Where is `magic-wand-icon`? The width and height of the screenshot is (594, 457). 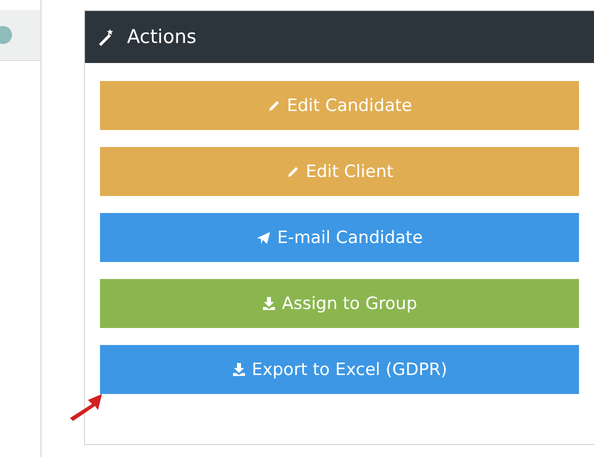
magic-wand-icon is located at coordinates (106, 37).